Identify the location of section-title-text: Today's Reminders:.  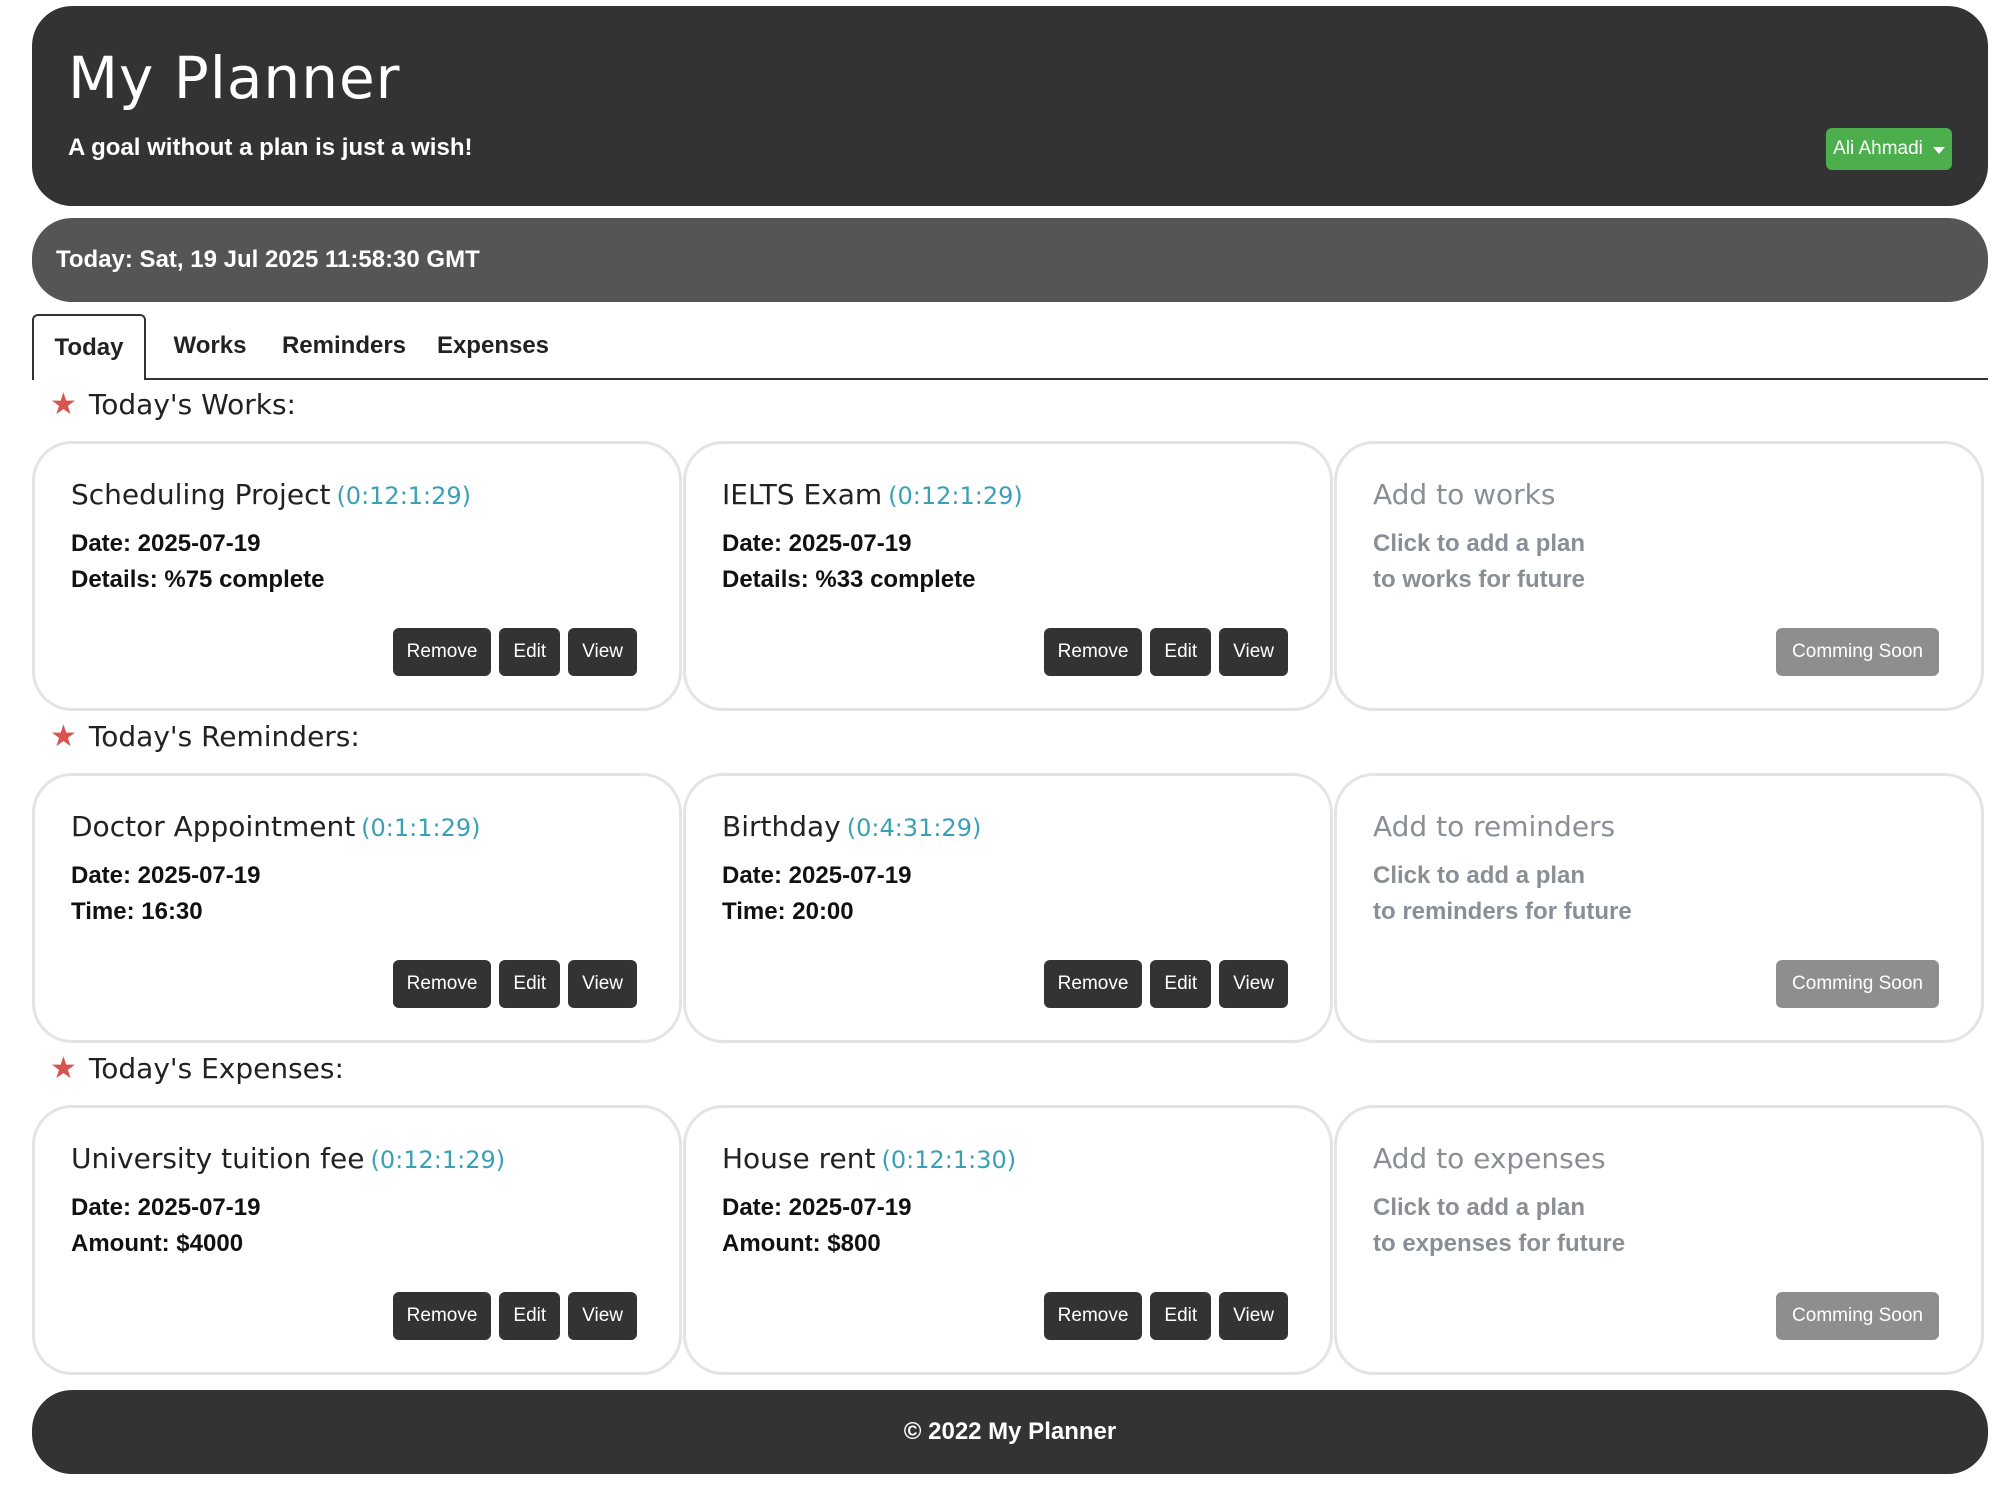
(224, 736).